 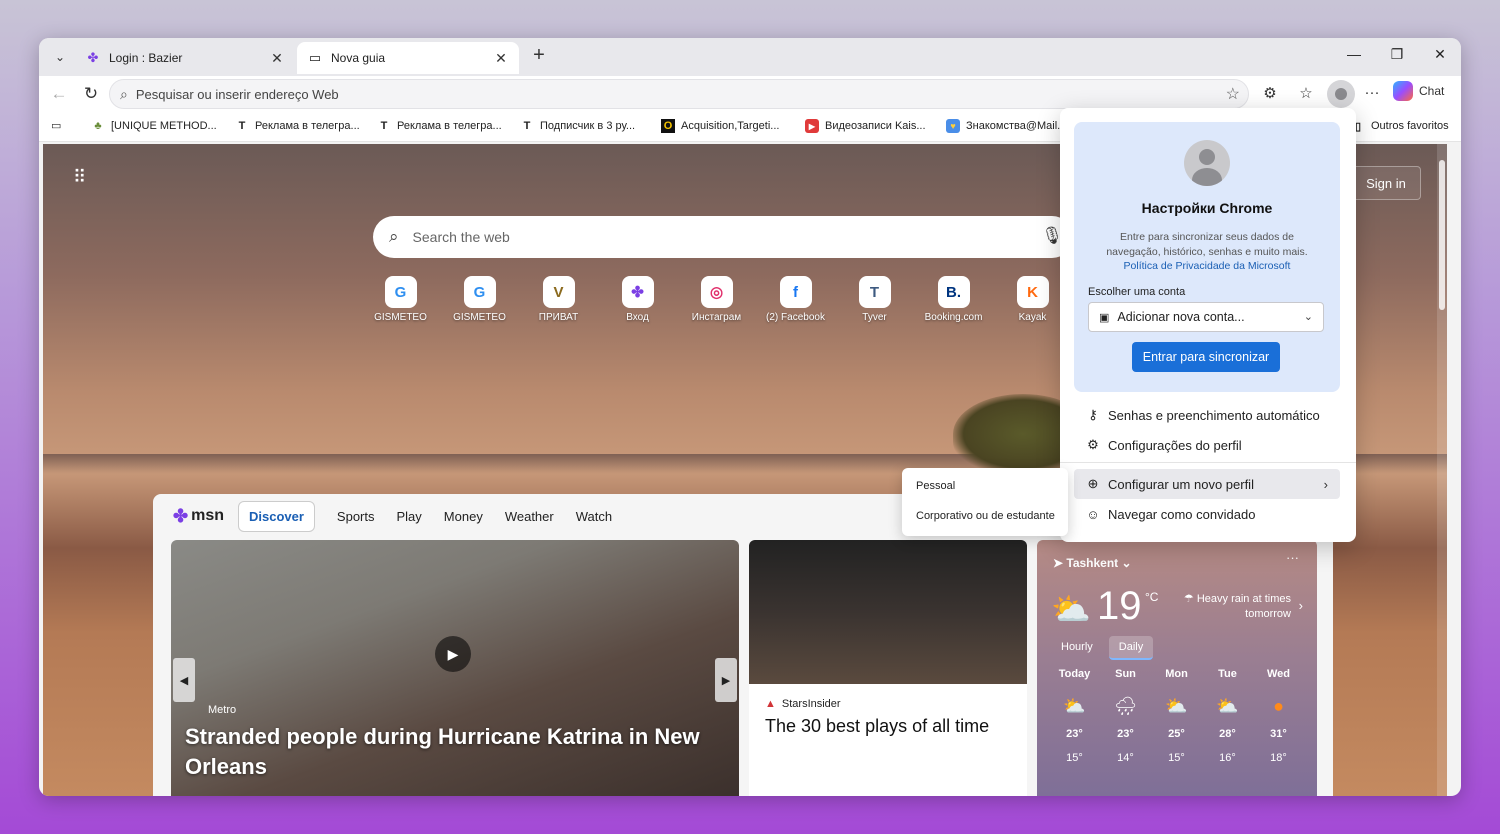 I want to click on tab-watch: Watch, so click(x=594, y=516).